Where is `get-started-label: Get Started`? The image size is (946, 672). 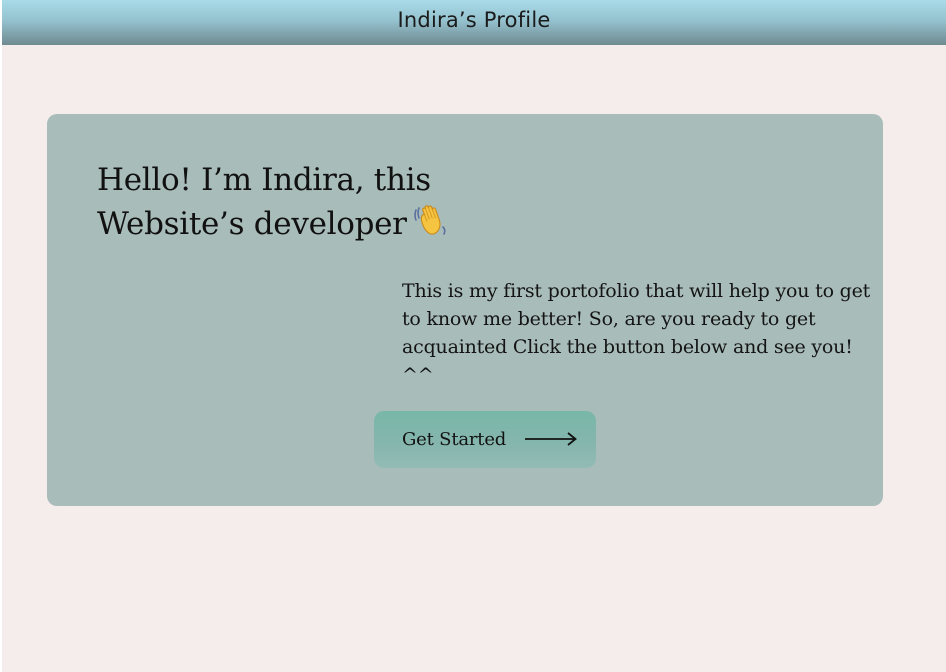 get-started-label: Get Started is located at coordinates (454, 439).